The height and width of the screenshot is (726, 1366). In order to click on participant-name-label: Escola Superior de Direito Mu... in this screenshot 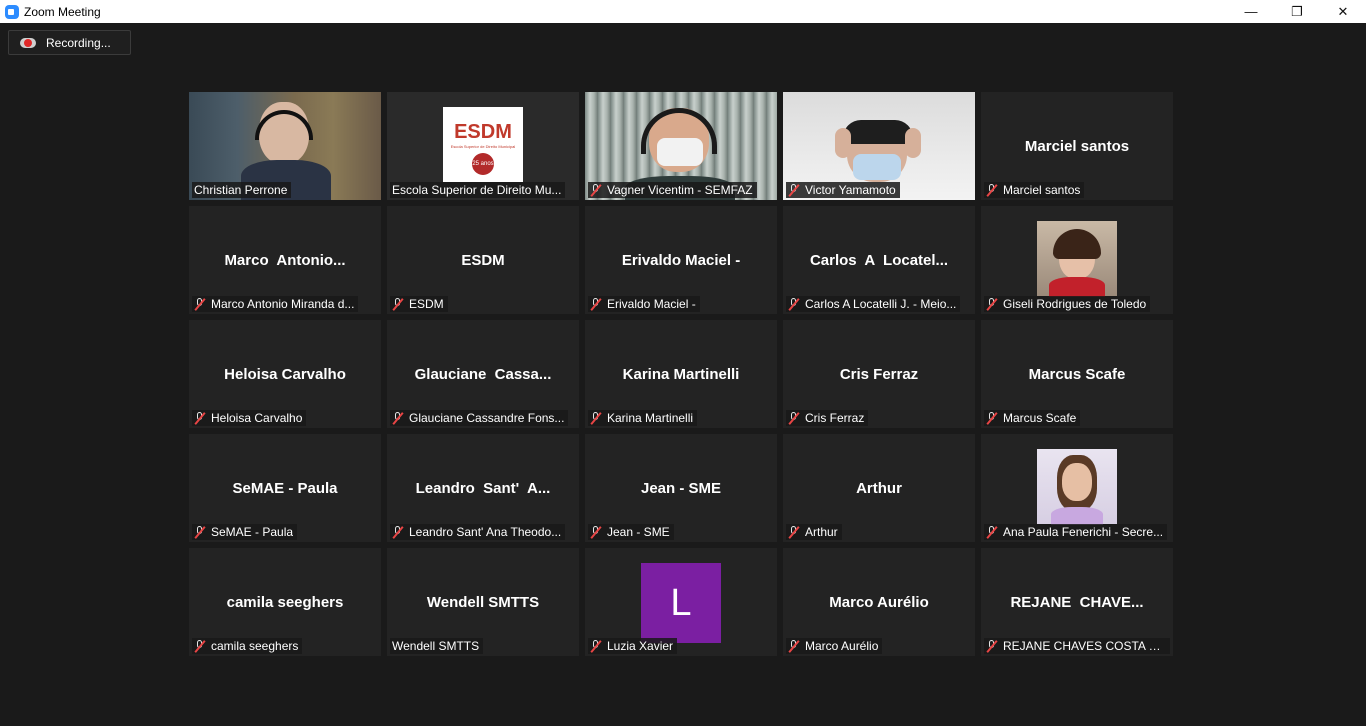, I will do `click(478, 190)`.